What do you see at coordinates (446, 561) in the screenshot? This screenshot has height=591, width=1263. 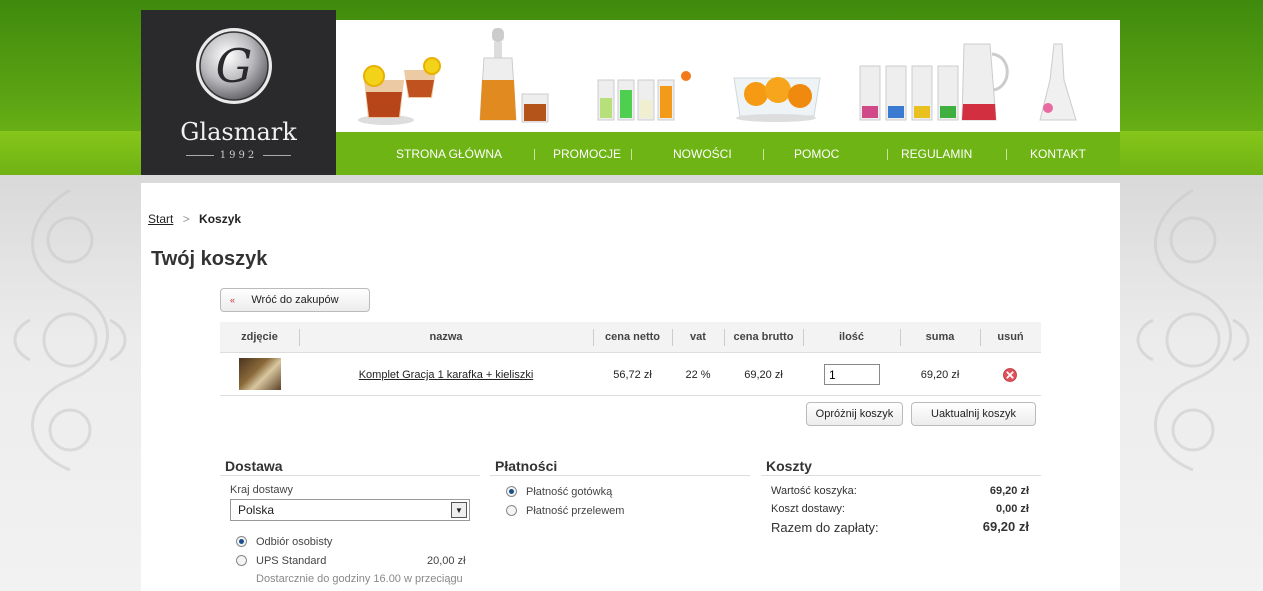 I see `delivery-option-ups-price: 20,00 zł` at bounding box center [446, 561].